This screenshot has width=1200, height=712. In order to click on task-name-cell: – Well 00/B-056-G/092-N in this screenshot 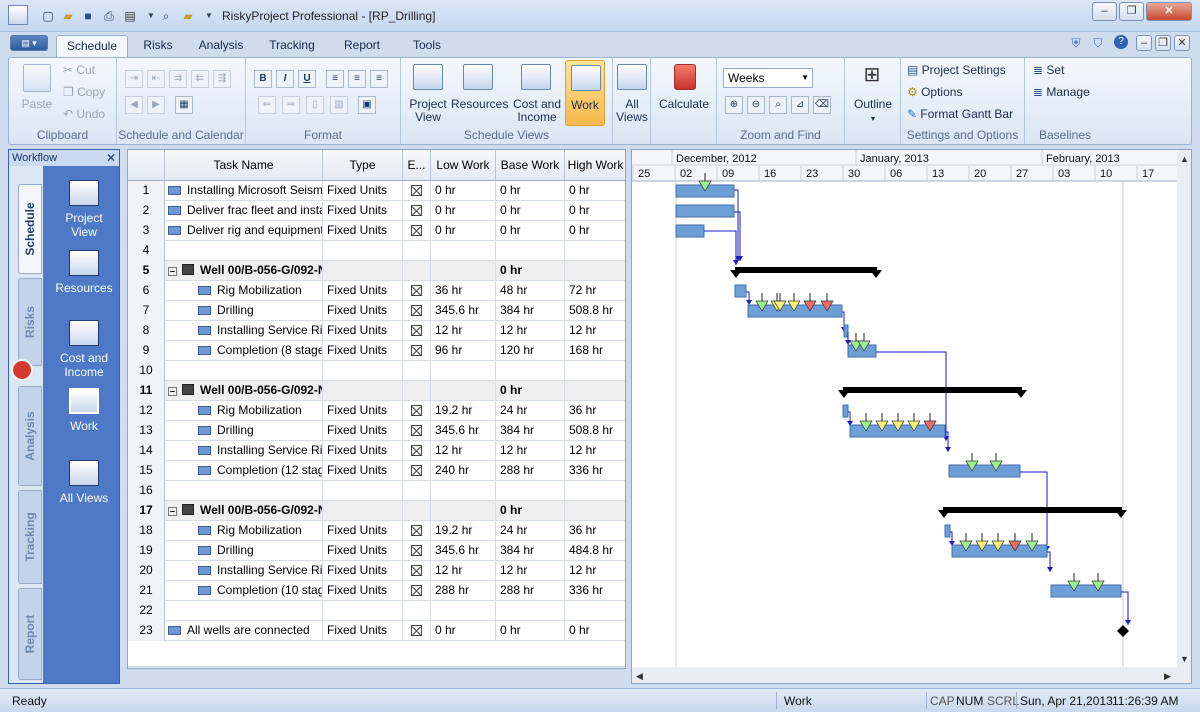, I will do `click(244, 511)`.